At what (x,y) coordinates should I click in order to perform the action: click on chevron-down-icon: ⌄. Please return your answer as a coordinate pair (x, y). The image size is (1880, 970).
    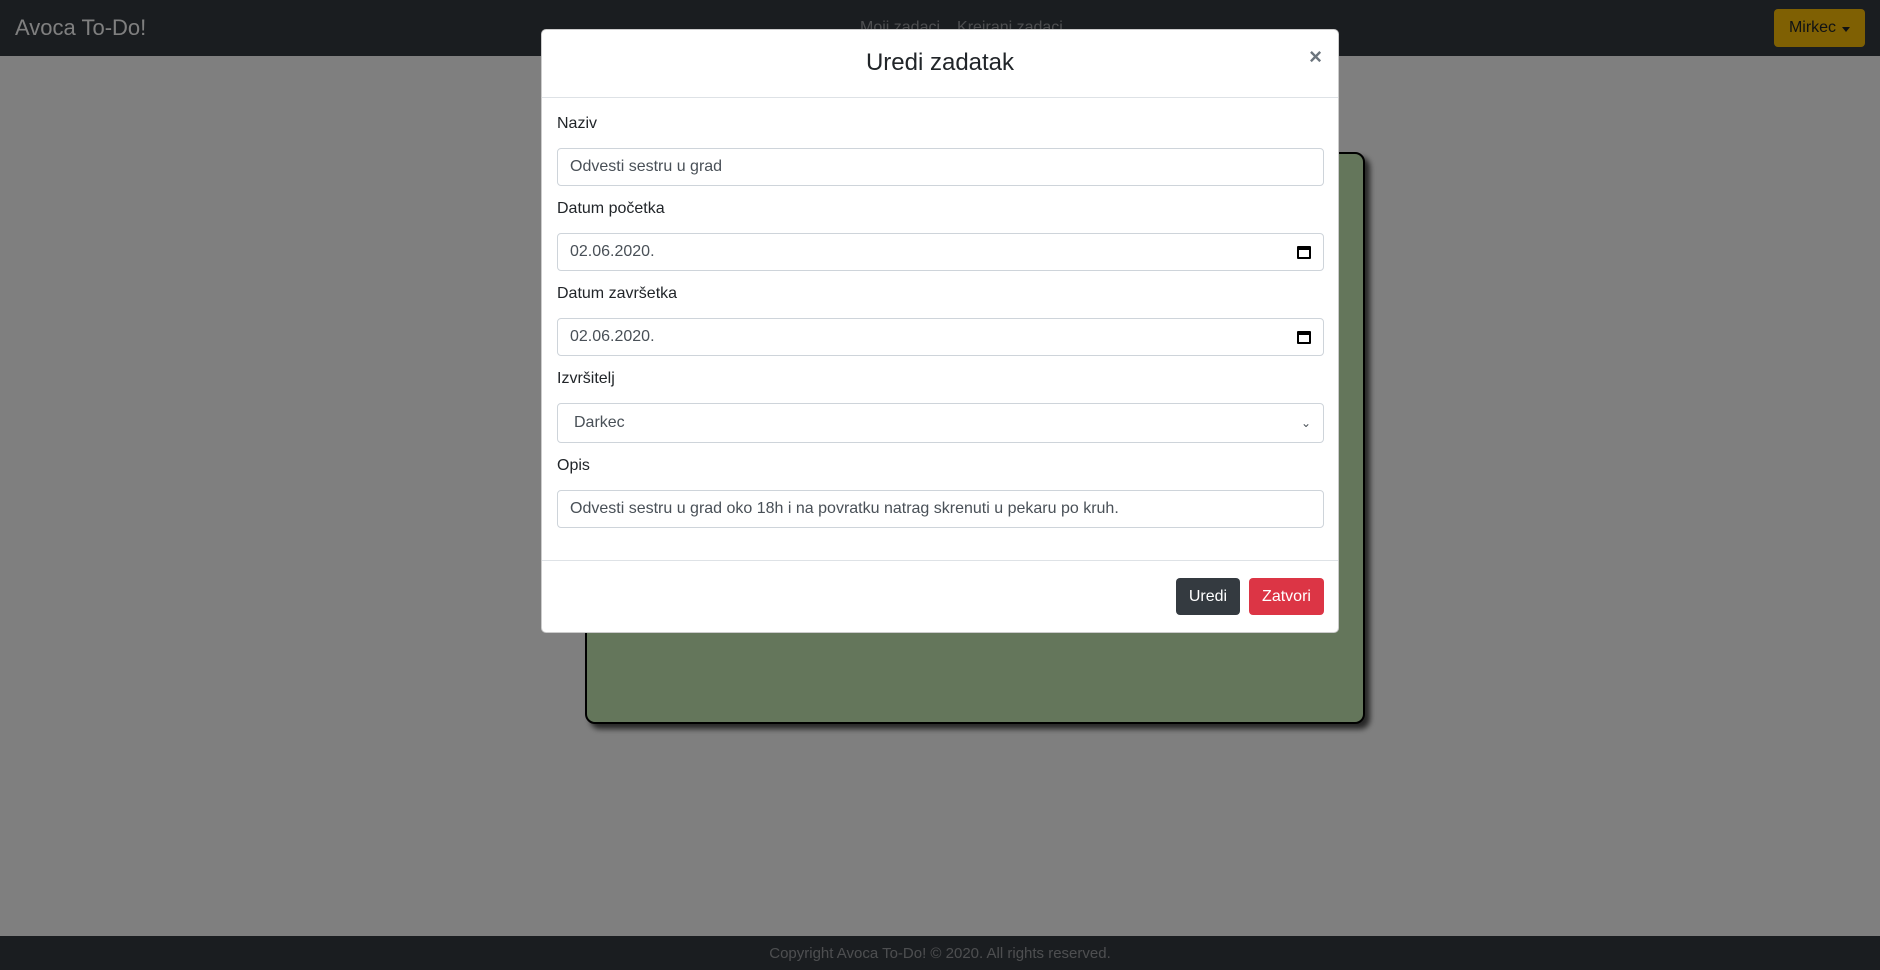
    Looking at the image, I should click on (1305, 423).